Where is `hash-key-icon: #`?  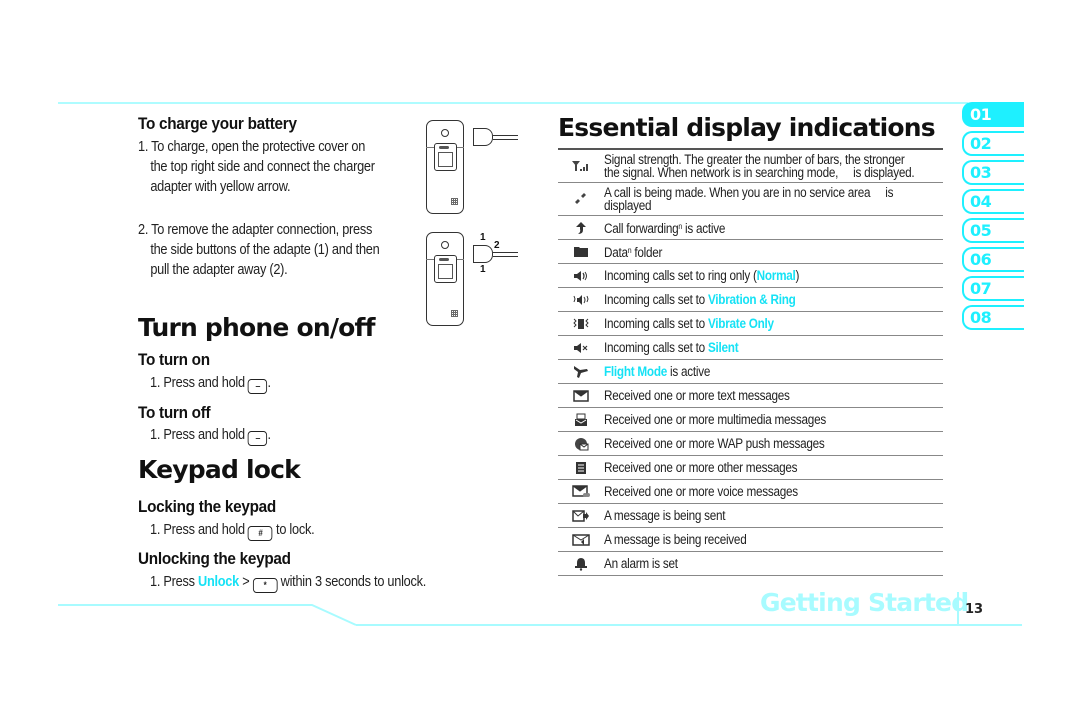 hash-key-icon: # is located at coordinates (260, 533).